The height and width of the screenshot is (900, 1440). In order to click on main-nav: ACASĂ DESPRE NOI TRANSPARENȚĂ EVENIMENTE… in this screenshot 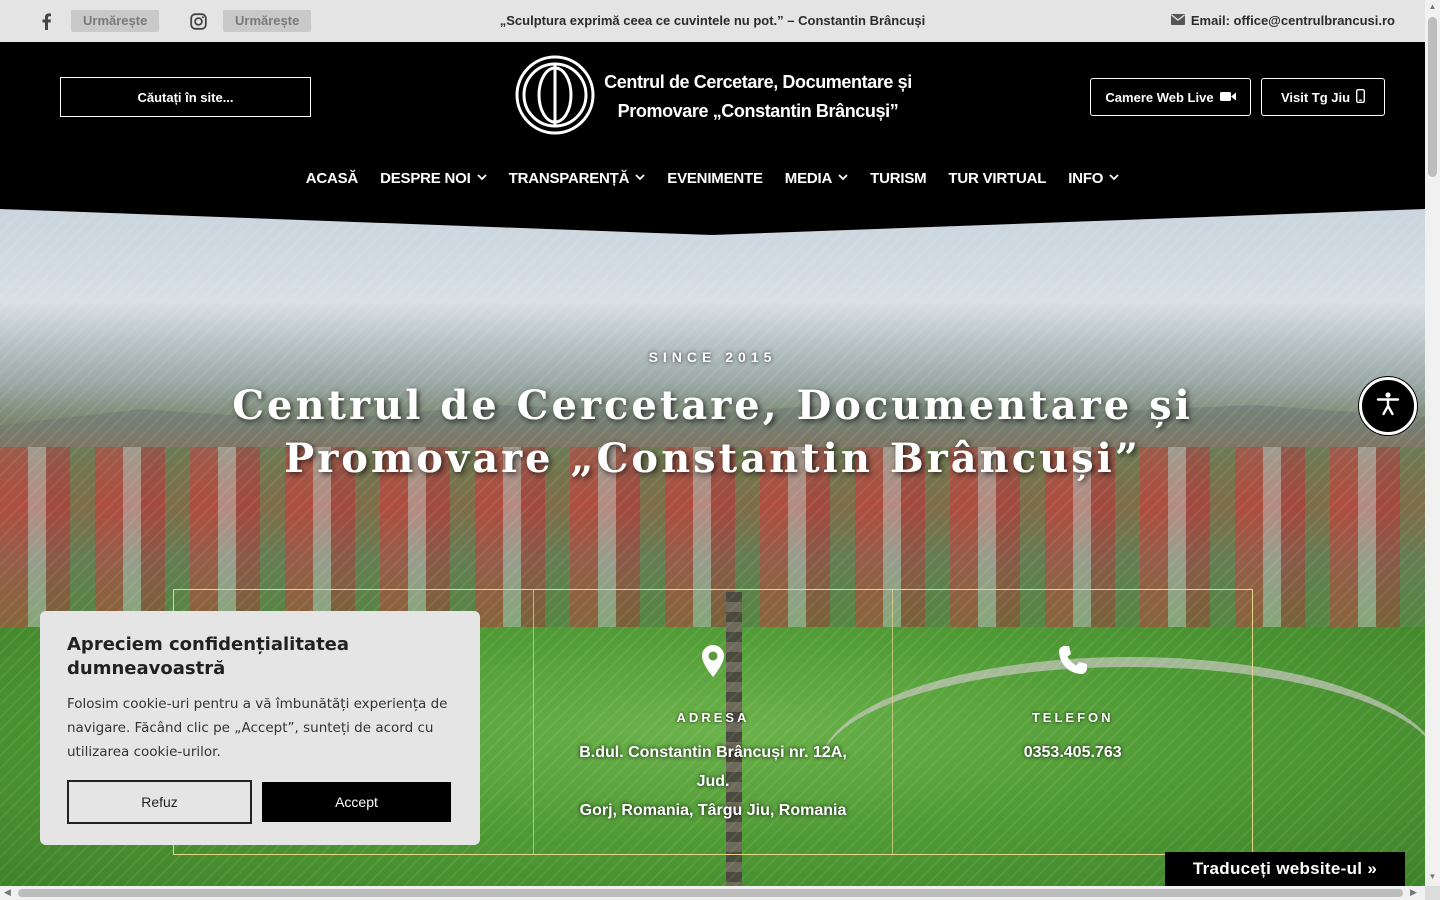, I will do `click(712, 178)`.